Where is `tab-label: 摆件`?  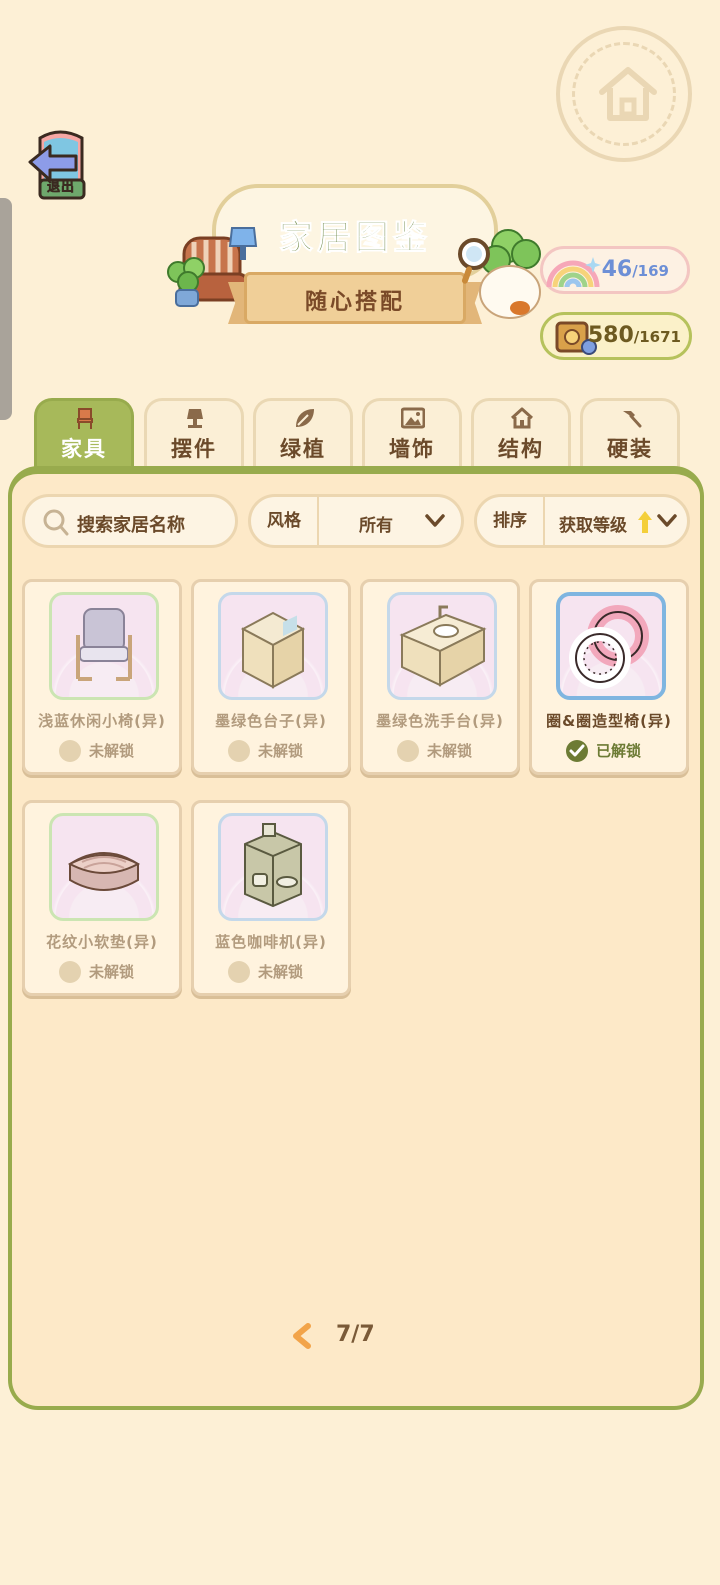
tab-label: 摆件 is located at coordinates (194, 449).